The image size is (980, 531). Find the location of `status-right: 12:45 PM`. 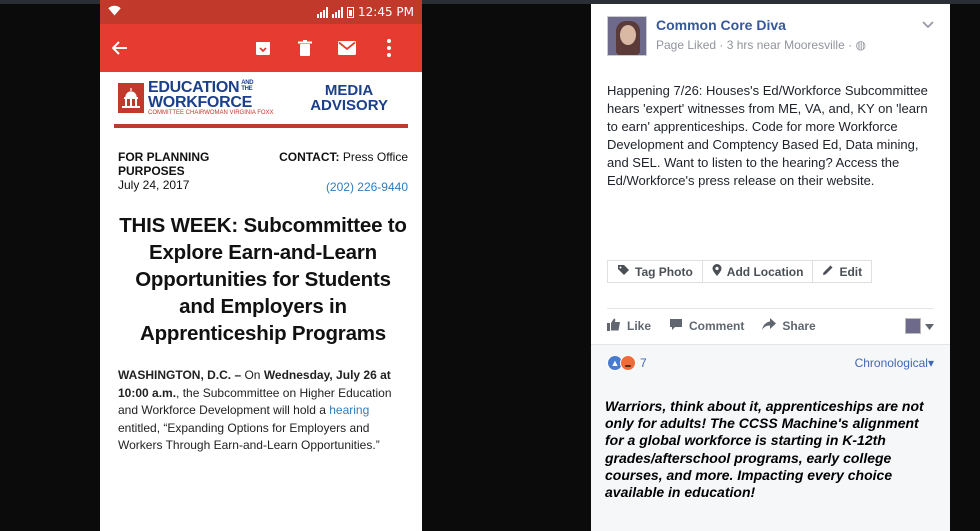

status-right: 12:45 PM is located at coordinates (365, 12).